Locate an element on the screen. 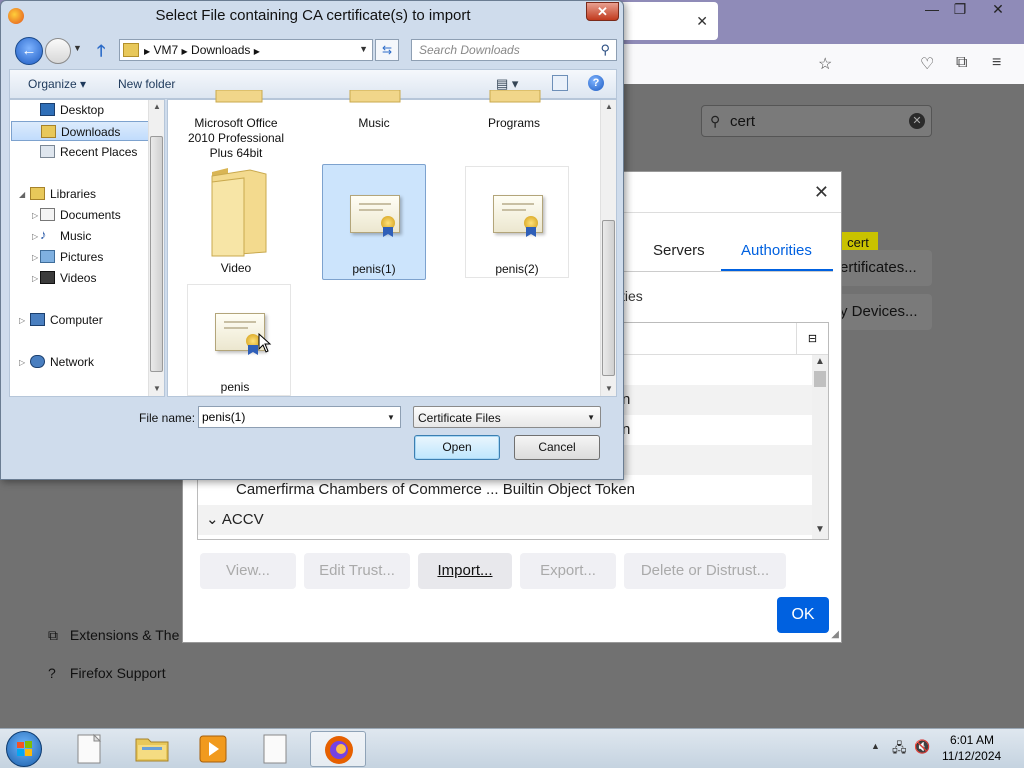 The width and height of the screenshot is (1024, 768). column-picker-icon: ⊟ is located at coordinates (812, 339).